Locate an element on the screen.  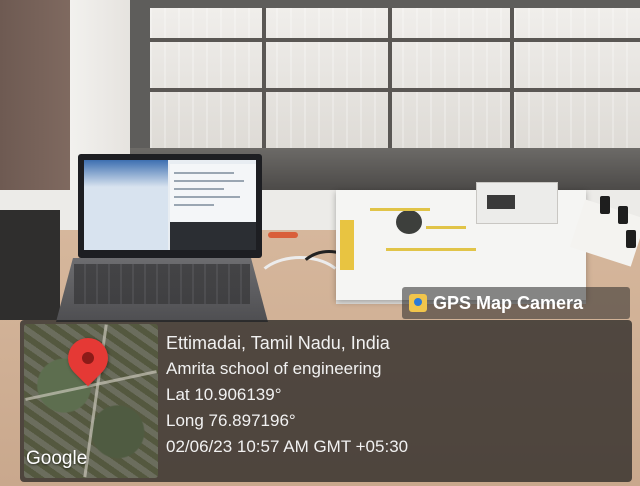
device-box is located at coordinates (461, 241).